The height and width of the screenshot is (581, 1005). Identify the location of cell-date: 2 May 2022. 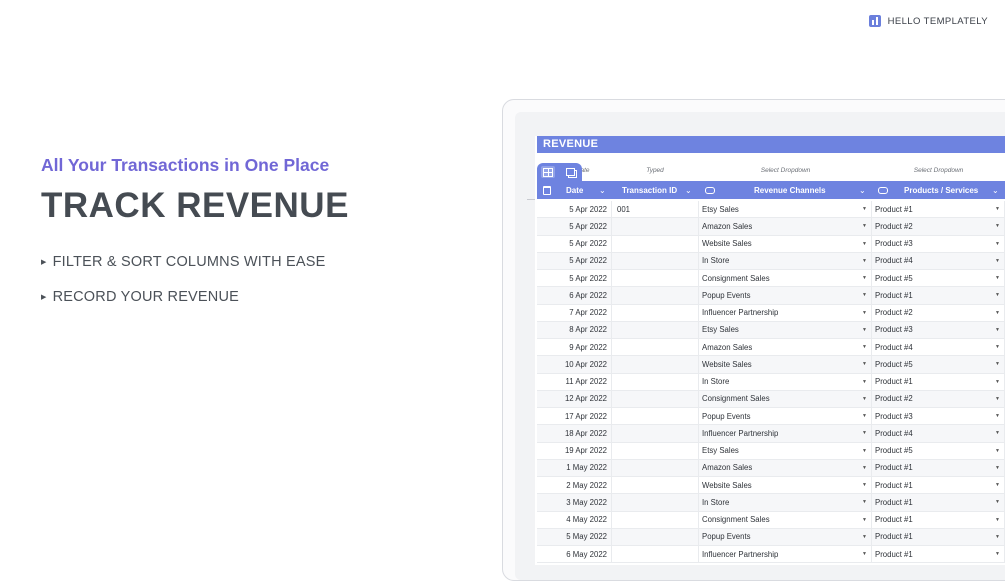
(574, 485).